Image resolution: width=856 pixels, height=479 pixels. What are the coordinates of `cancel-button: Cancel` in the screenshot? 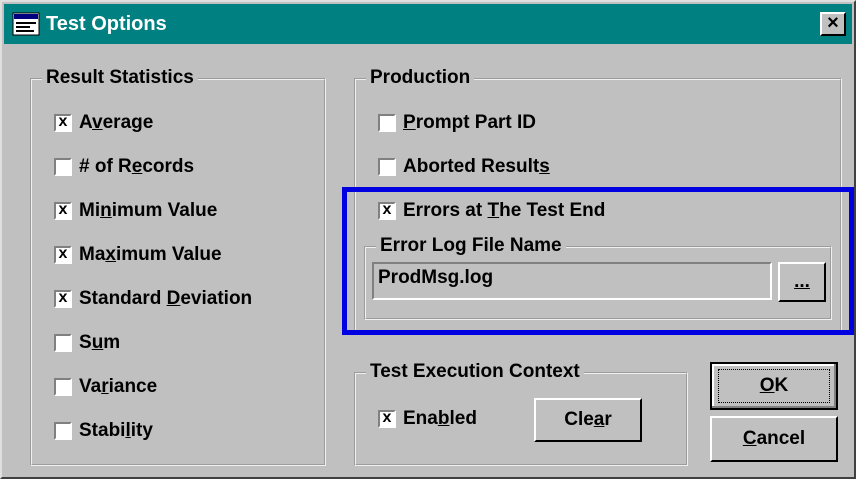 It's located at (774, 439).